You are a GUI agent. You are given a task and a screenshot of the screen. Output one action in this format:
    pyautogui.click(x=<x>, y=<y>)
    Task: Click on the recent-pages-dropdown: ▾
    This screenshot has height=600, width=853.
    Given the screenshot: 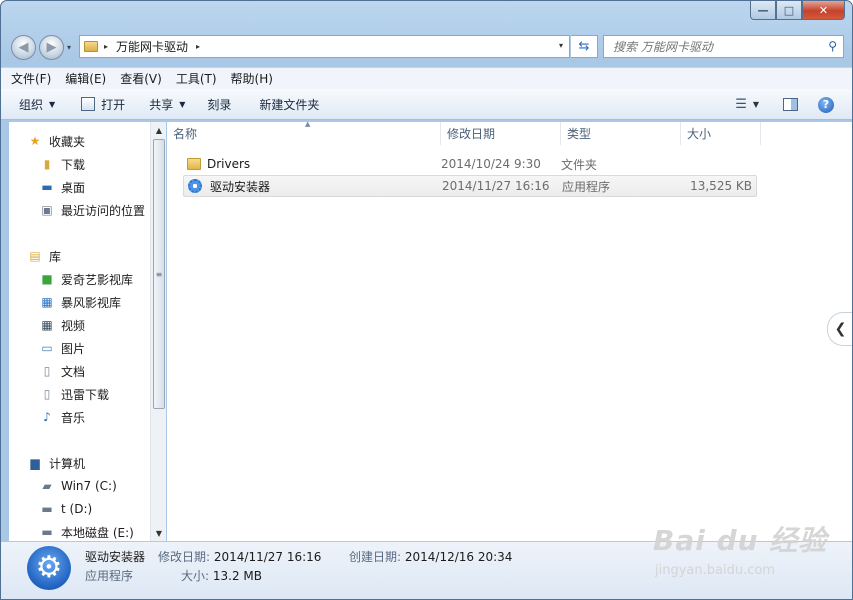 What is the action you would take?
    pyautogui.click(x=69, y=47)
    